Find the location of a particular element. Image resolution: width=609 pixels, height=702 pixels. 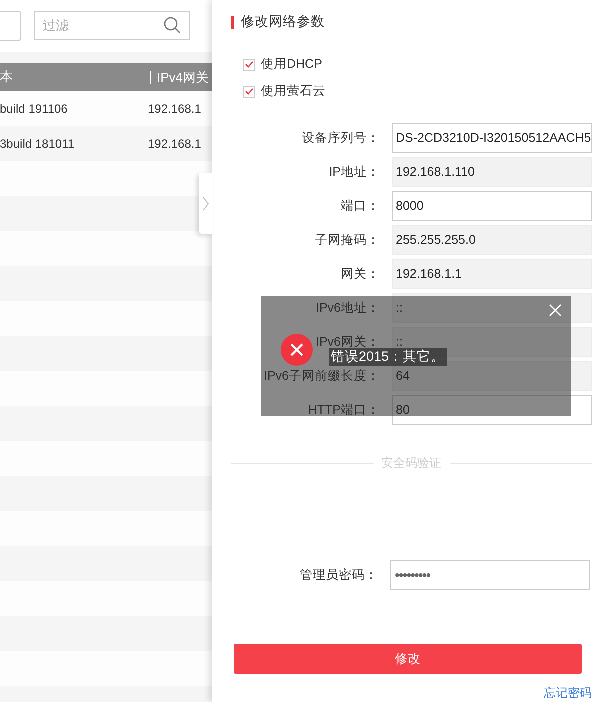

close-icon is located at coordinates (555, 310).